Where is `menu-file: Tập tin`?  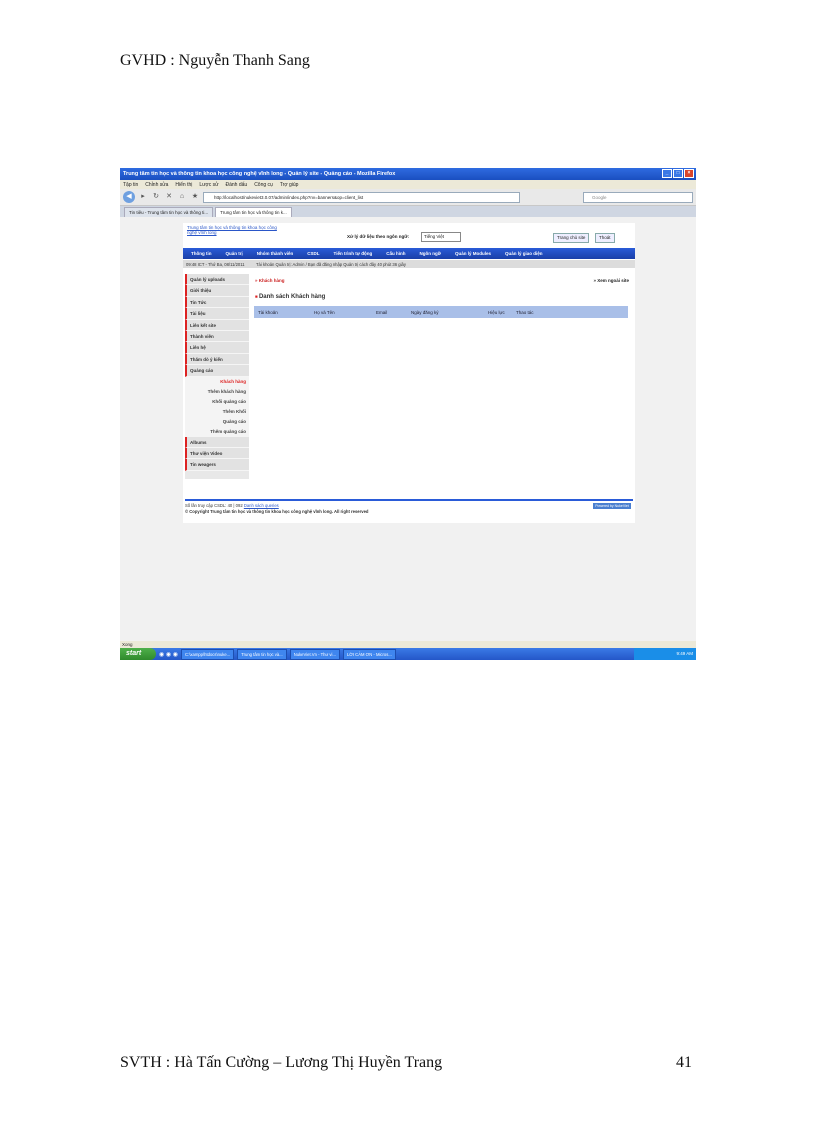 menu-file: Tập tin is located at coordinates (130, 185).